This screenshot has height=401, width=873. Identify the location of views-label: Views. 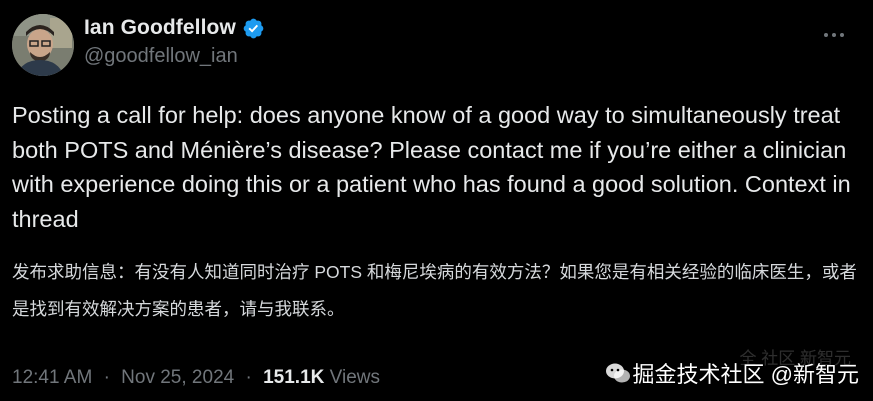
(354, 377).